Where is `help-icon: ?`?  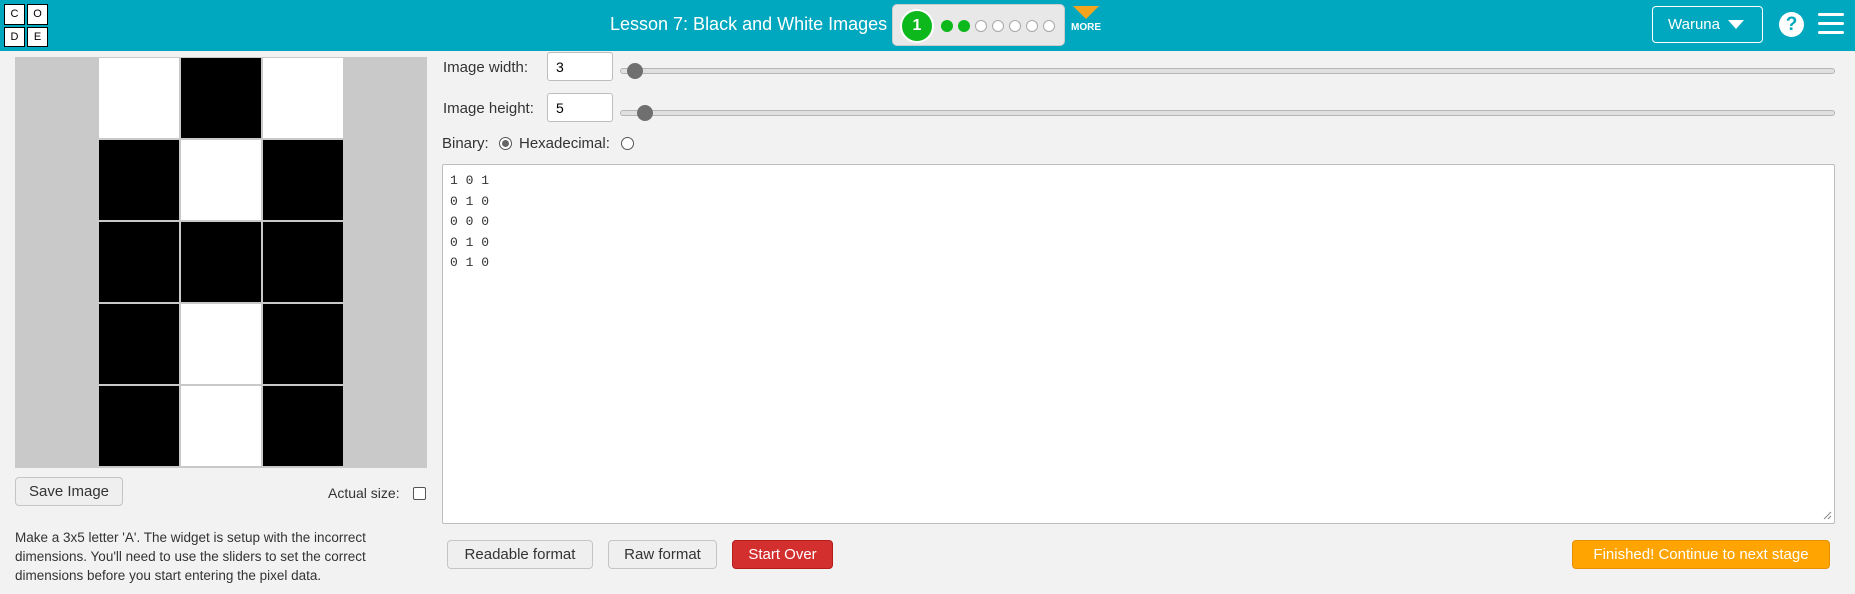
help-icon: ? is located at coordinates (1791, 24).